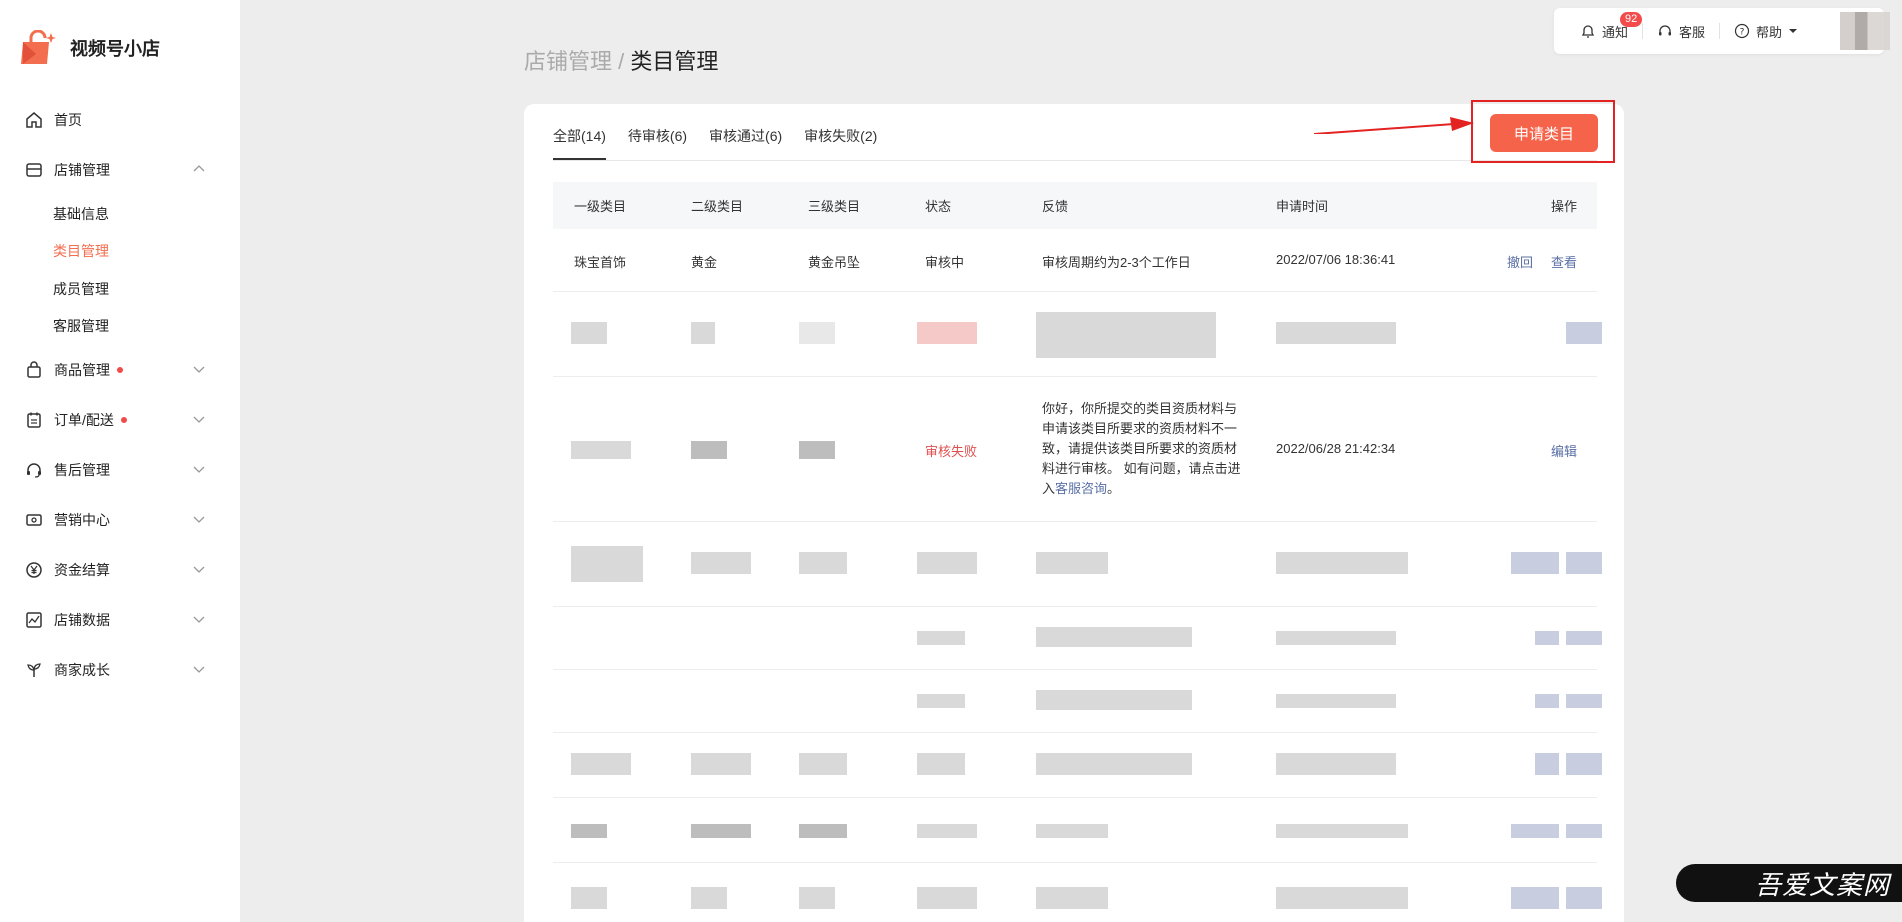 The width and height of the screenshot is (1902, 922). Describe the element at coordinates (34, 570) in the screenshot. I see `yen-icon` at that location.